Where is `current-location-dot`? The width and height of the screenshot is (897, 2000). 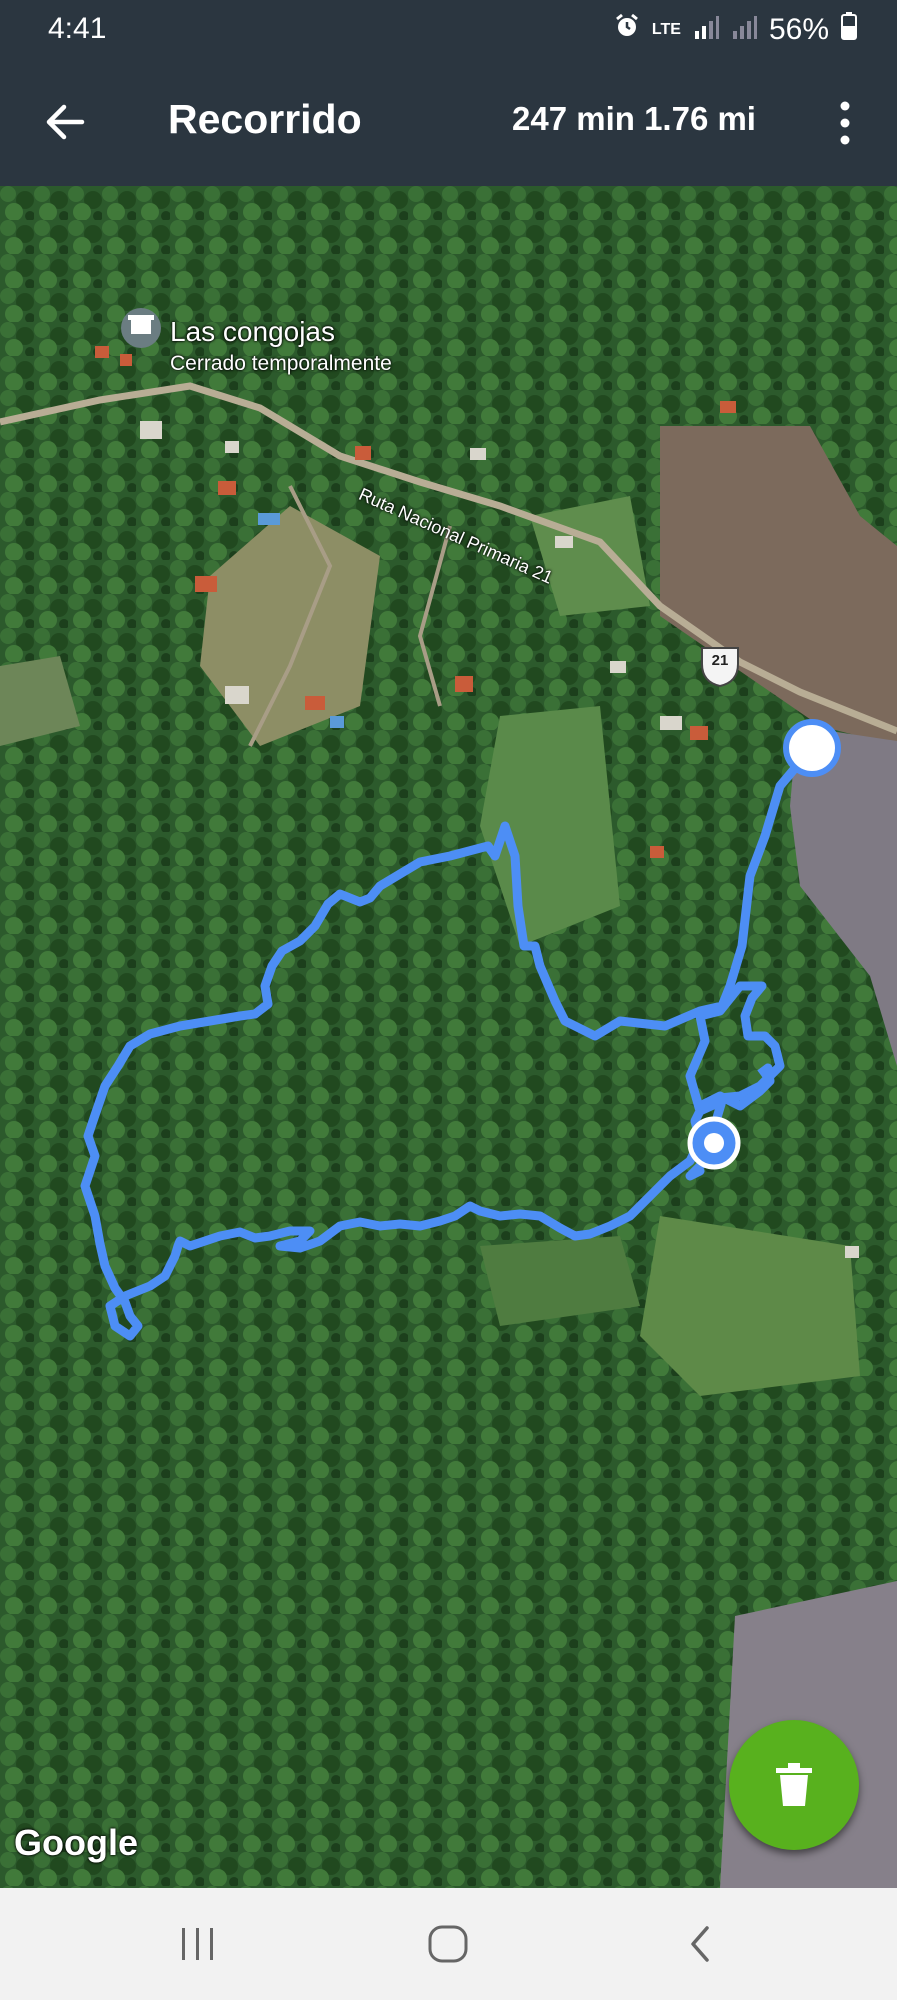
current-location-dot is located at coordinates (714, 1143).